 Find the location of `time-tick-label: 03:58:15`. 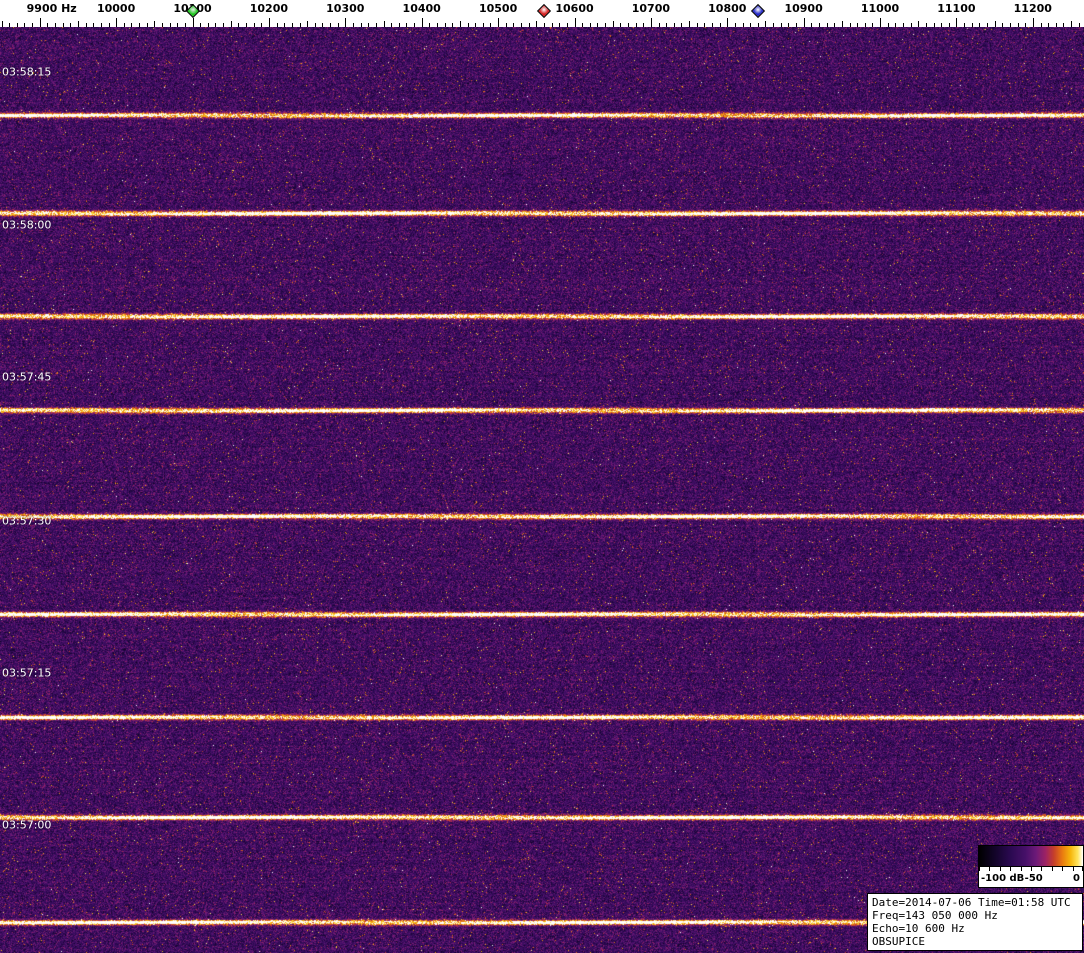

time-tick-label: 03:58:15 is located at coordinates (27, 72).